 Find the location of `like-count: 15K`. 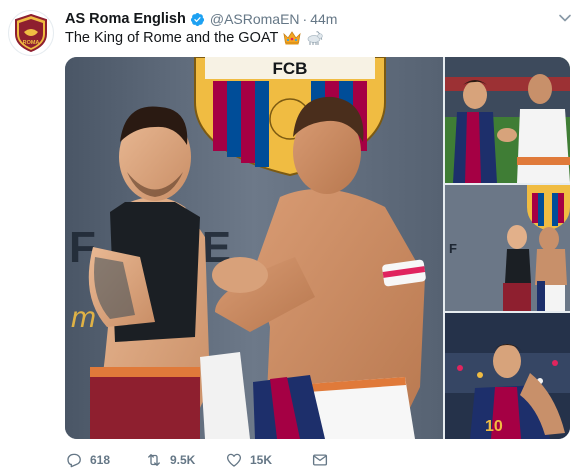

like-count: 15K is located at coordinates (261, 460).